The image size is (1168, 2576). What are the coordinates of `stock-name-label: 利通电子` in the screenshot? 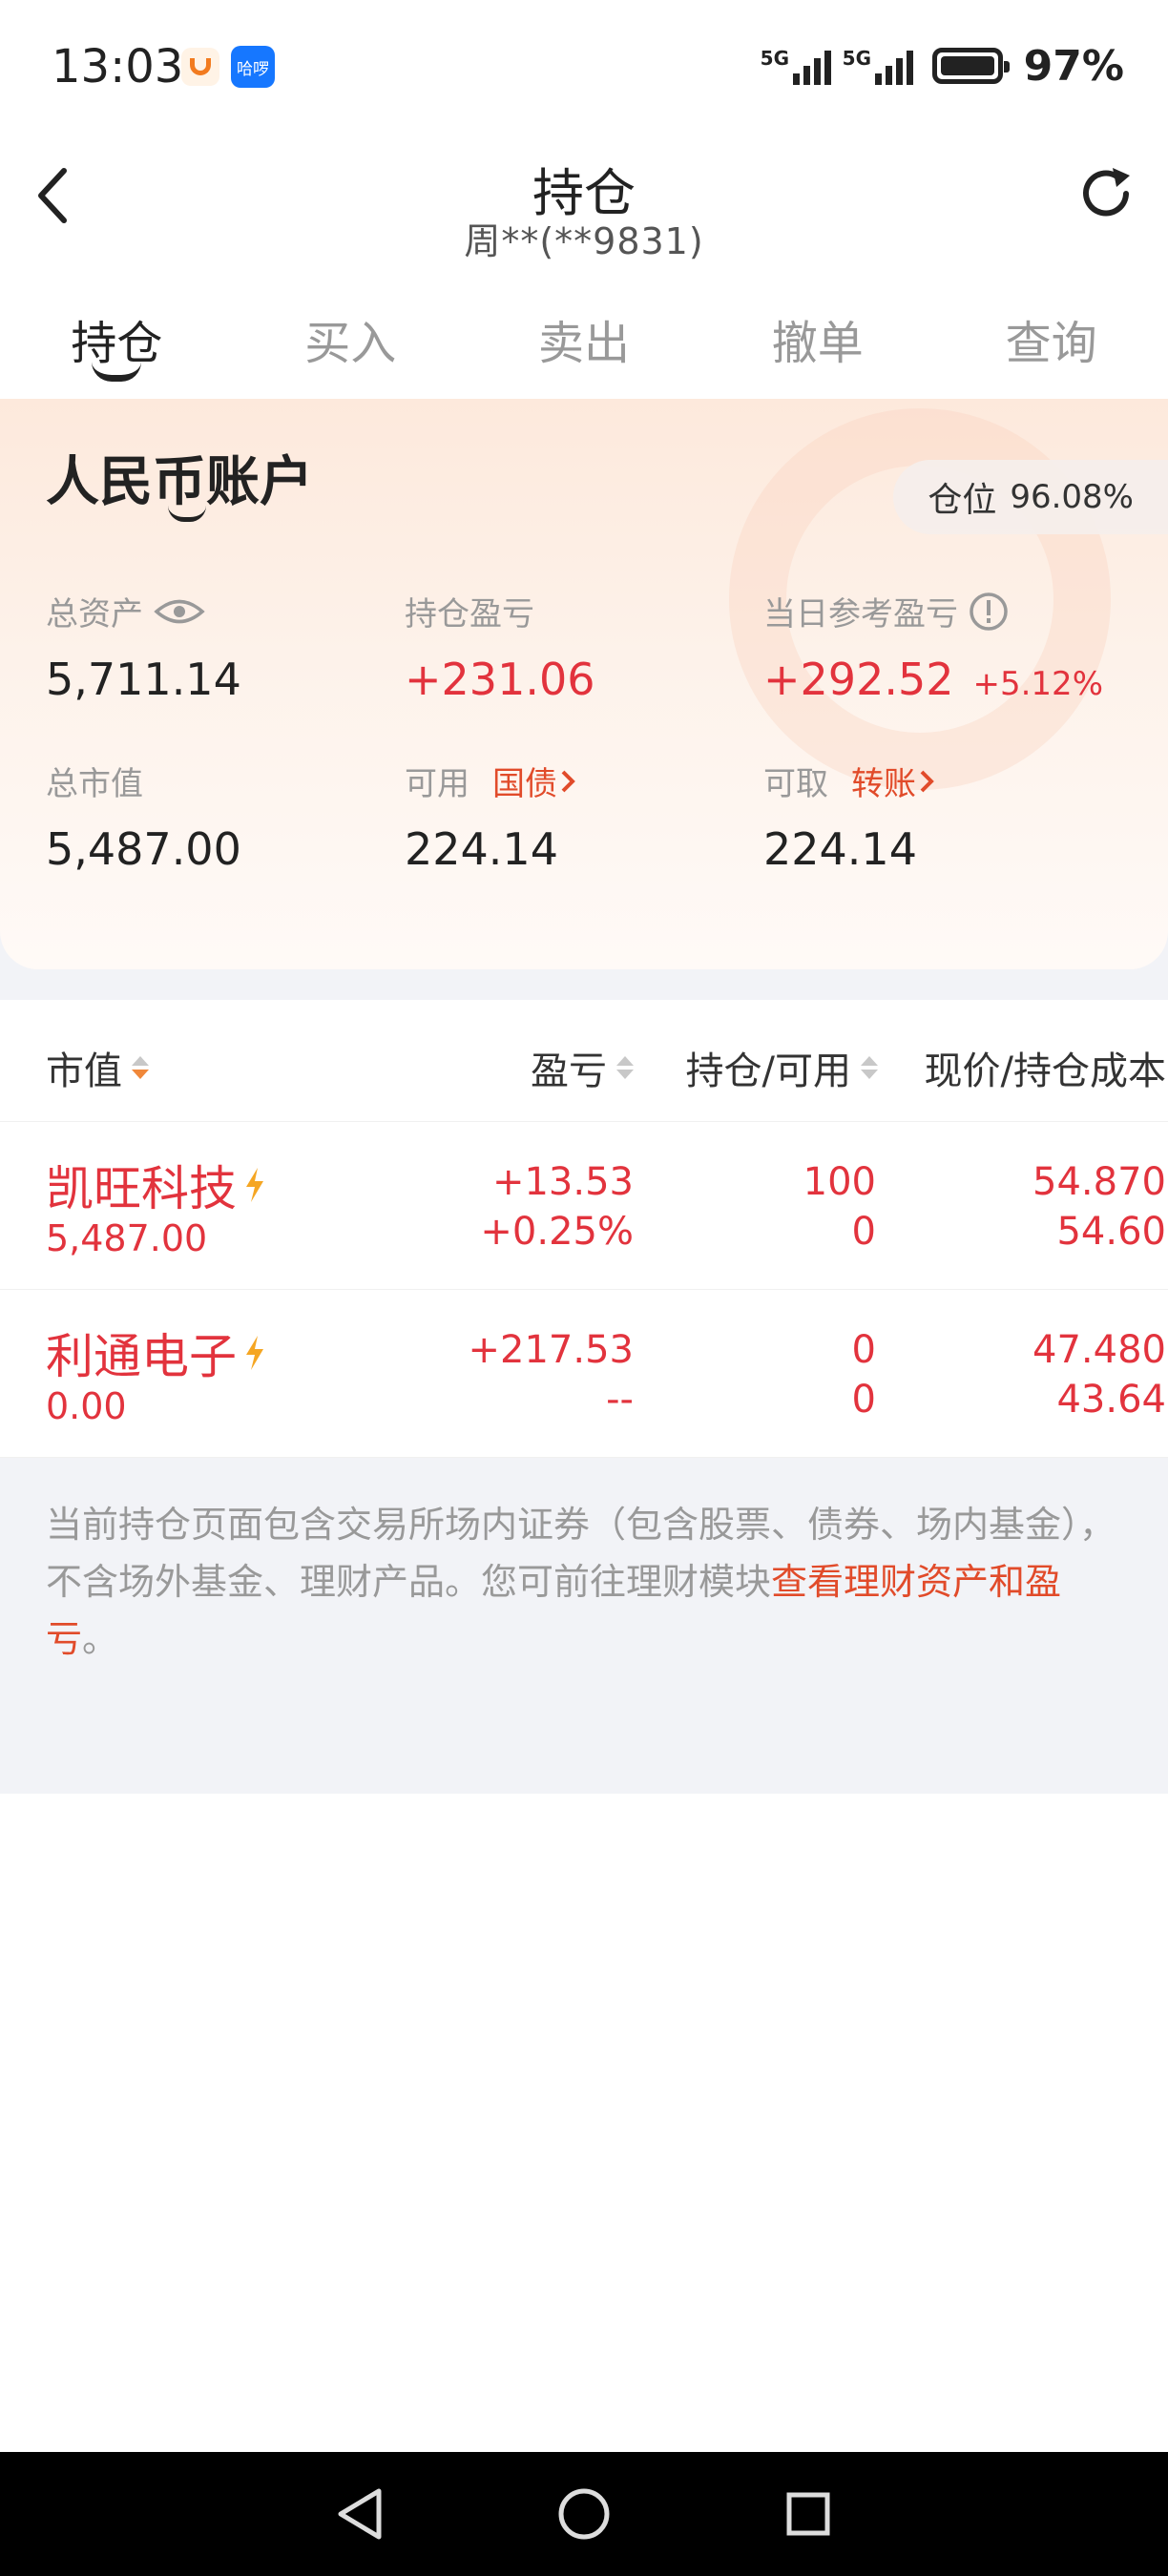 It's located at (141, 1356).